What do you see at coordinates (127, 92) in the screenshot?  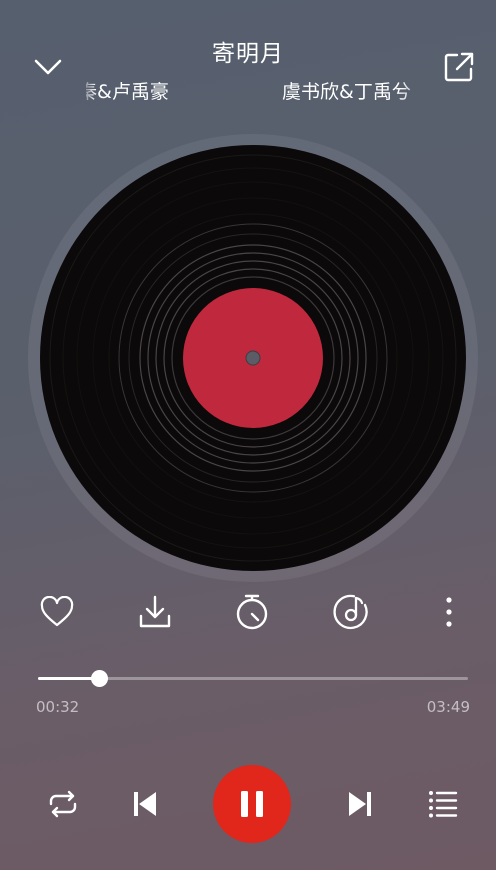 I see `artist-names: 秦&卢禹豪` at bounding box center [127, 92].